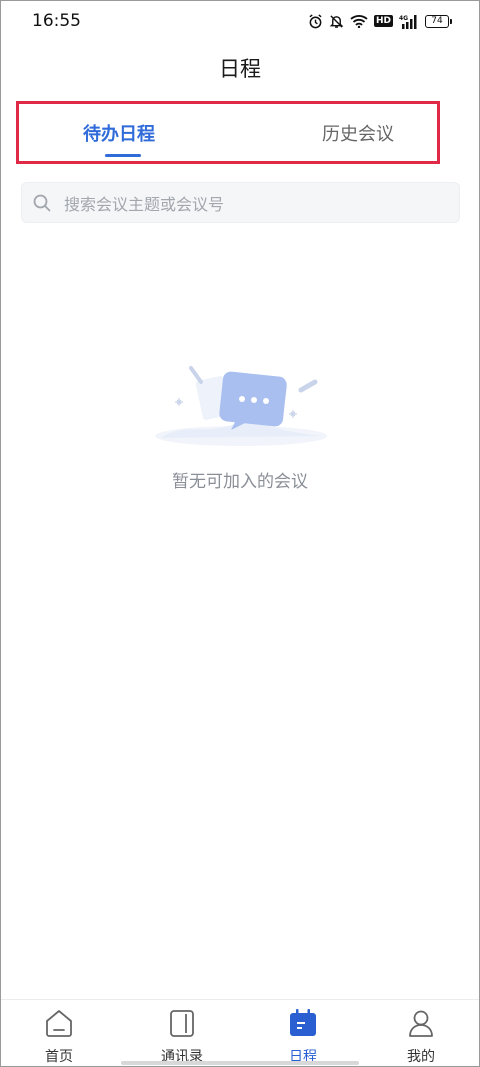 This screenshot has height=1067, width=480. What do you see at coordinates (358, 133) in the screenshot?
I see `tab-history-meetings: 历史会议` at bounding box center [358, 133].